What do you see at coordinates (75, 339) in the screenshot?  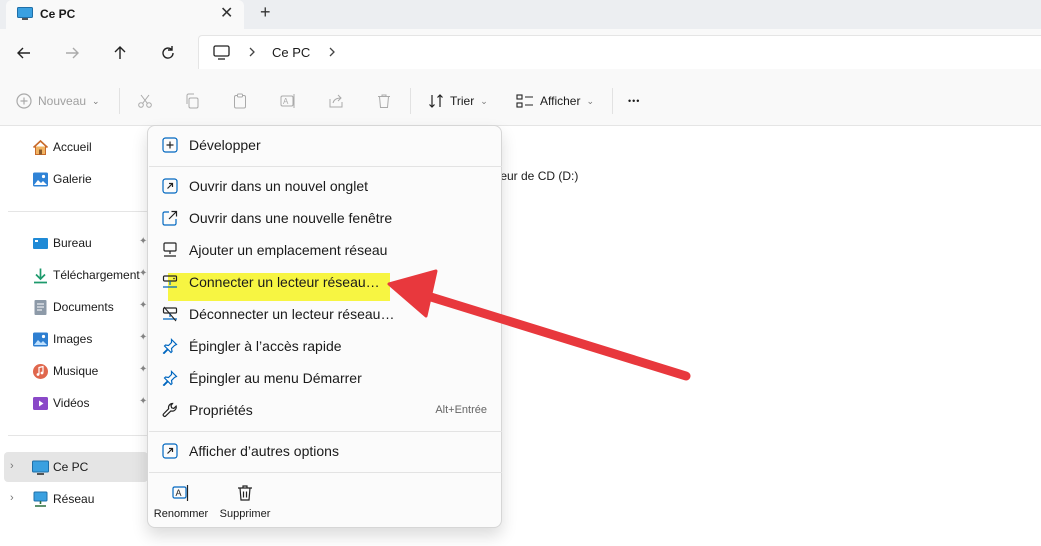 I see `sidebar-item-images: Images ✦` at bounding box center [75, 339].